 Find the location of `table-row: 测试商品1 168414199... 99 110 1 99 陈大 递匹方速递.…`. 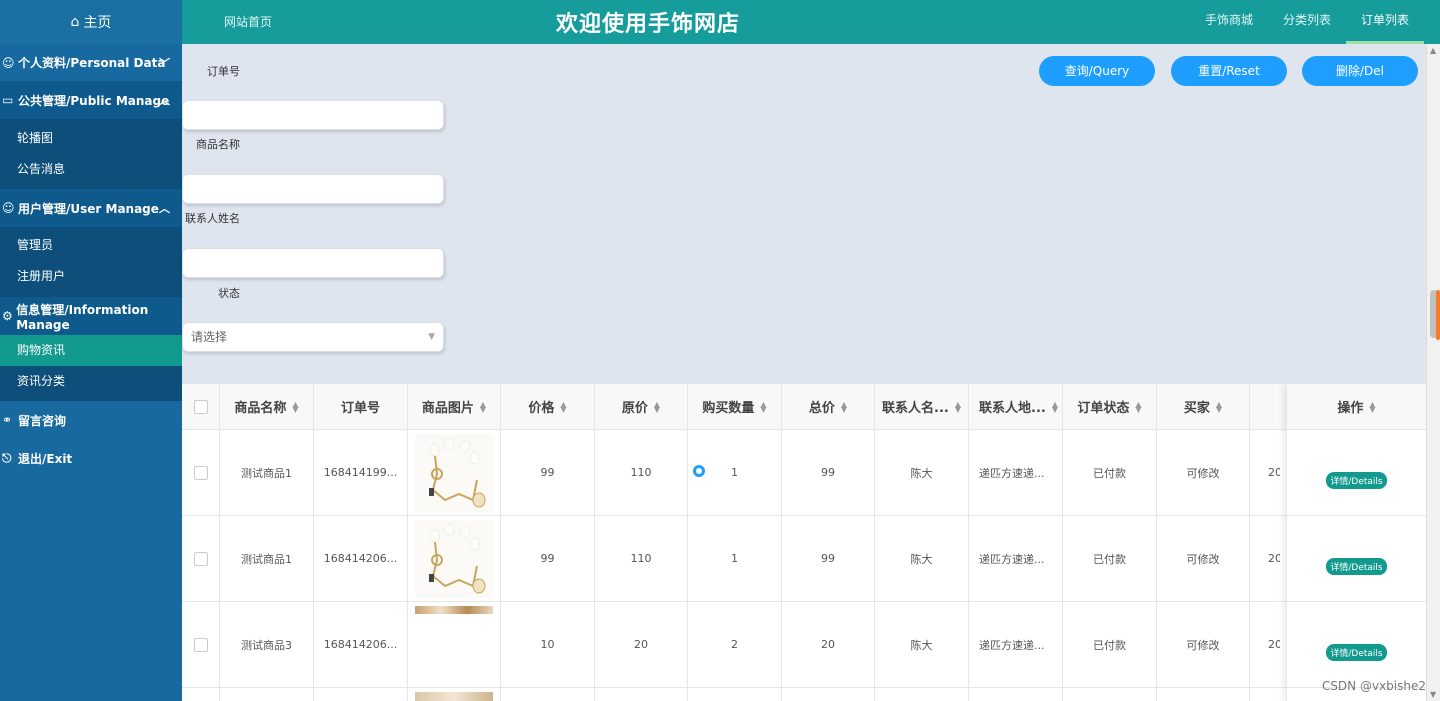

table-row: 测试商品1 168414199... 99 110 1 99 陈大 递匹方速递.… is located at coordinates (734, 473).